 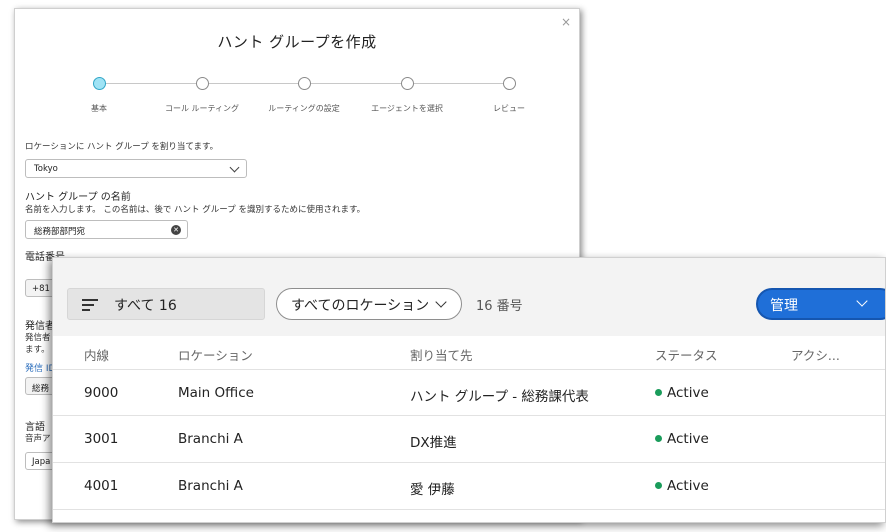 What do you see at coordinates (101, 393) in the screenshot?
I see `cell-extension: 9000` at bounding box center [101, 393].